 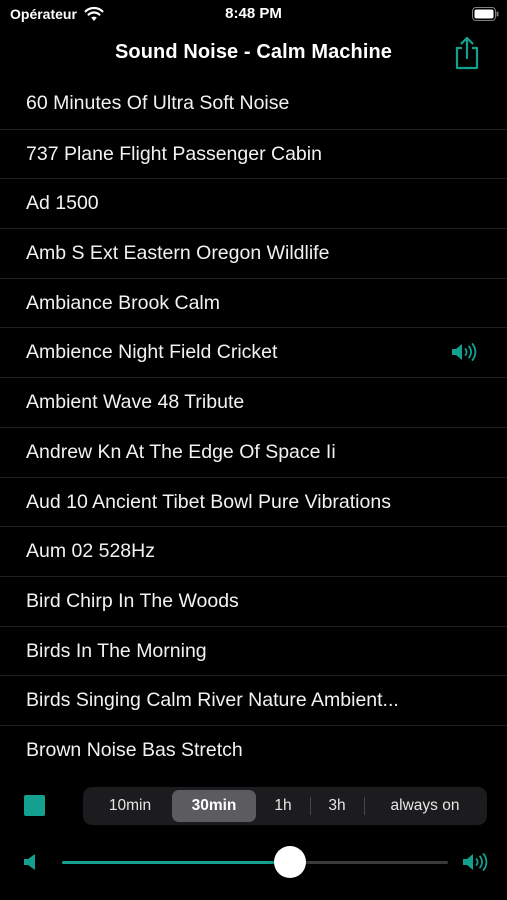 What do you see at coordinates (123, 302) in the screenshot?
I see `sound-label: Ambiance Brook Calm` at bounding box center [123, 302].